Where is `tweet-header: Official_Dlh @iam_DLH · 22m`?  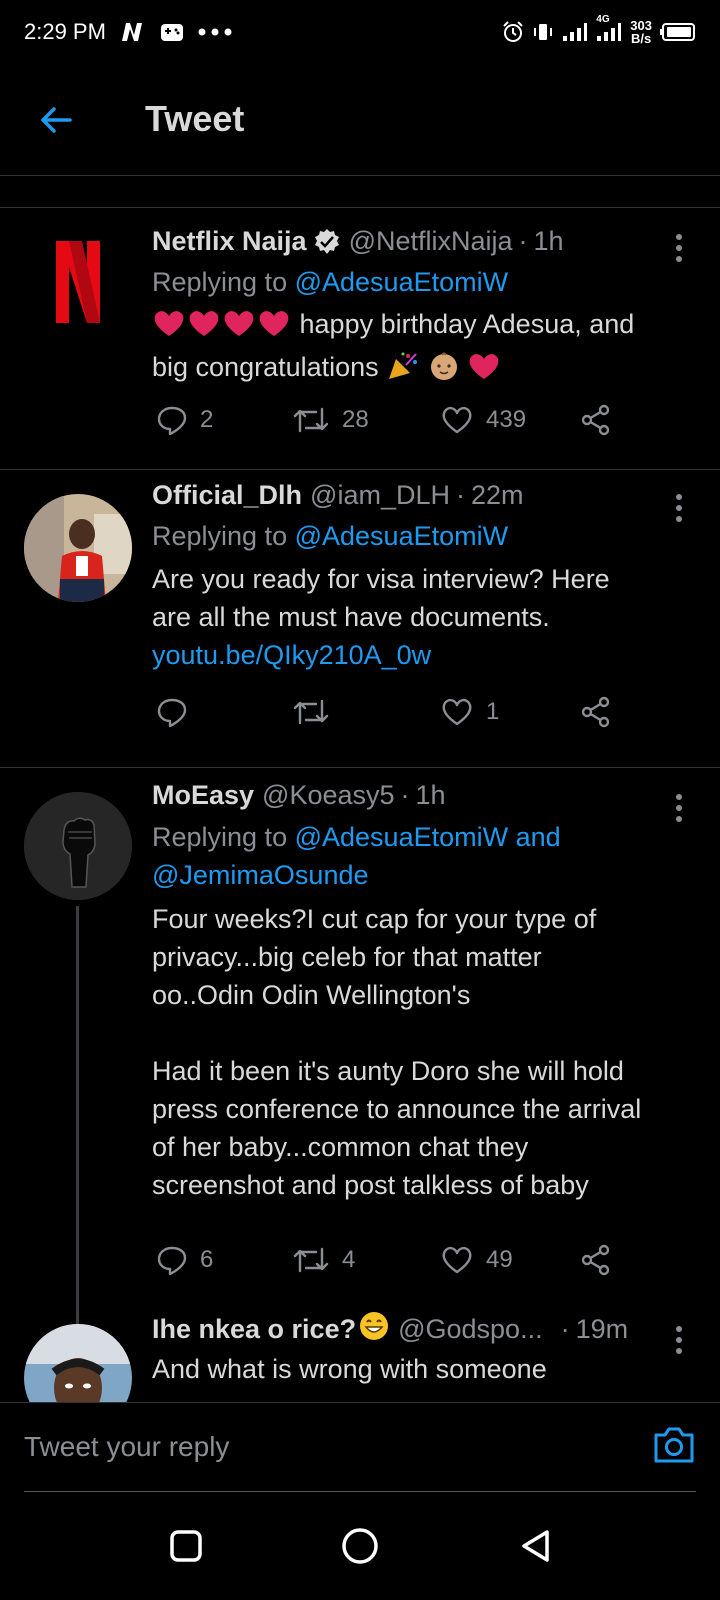 tweet-header: Official_Dlh @iam_DLH · 22m is located at coordinates (338, 495).